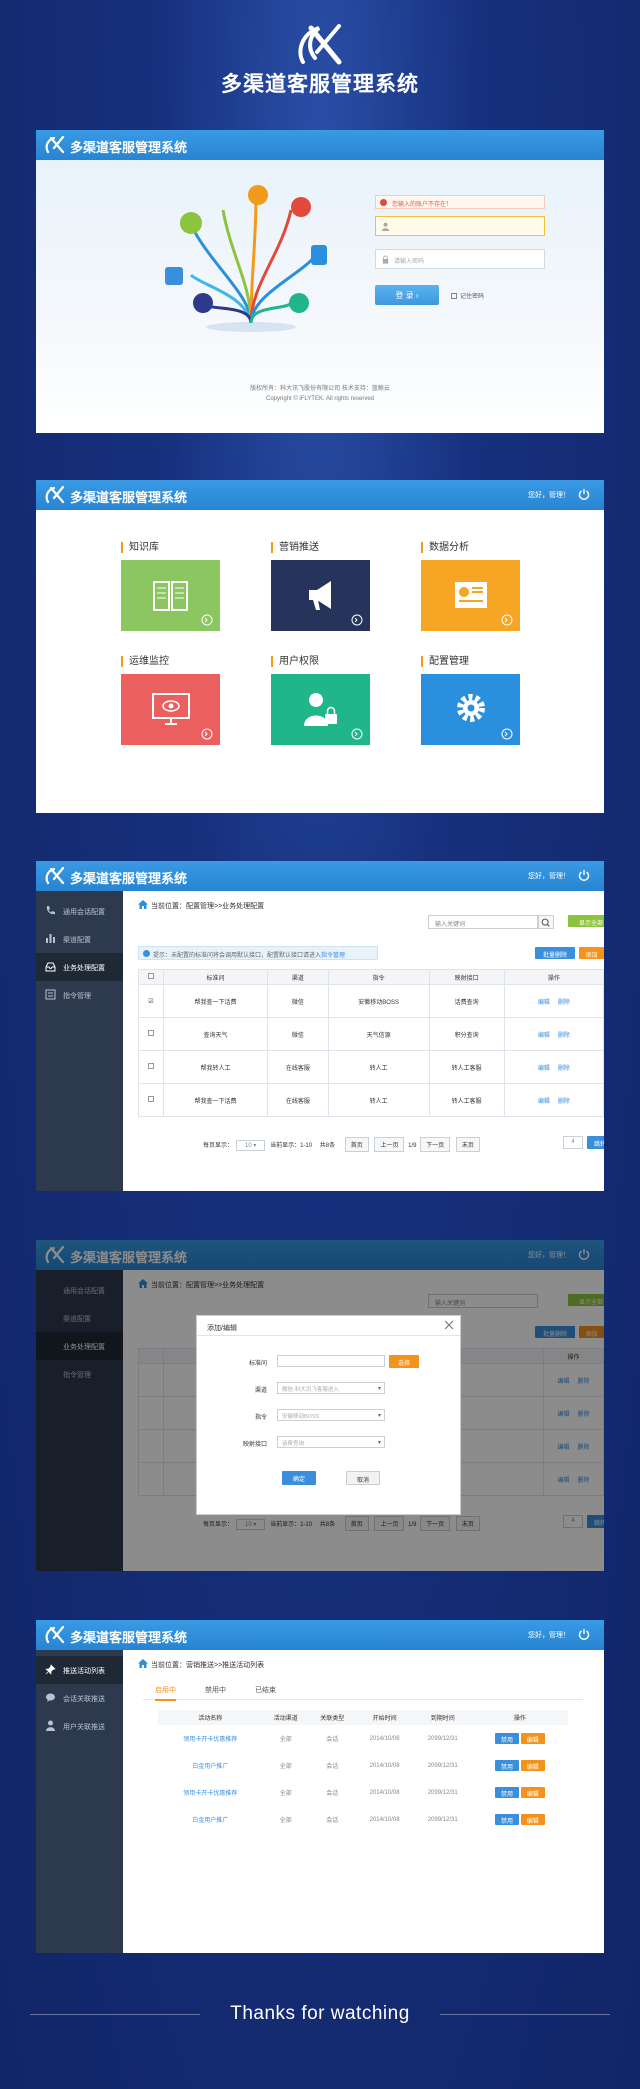  What do you see at coordinates (586, 921) in the screenshot?
I see `show-all-button: 显示全部` at bounding box center [586, 921].